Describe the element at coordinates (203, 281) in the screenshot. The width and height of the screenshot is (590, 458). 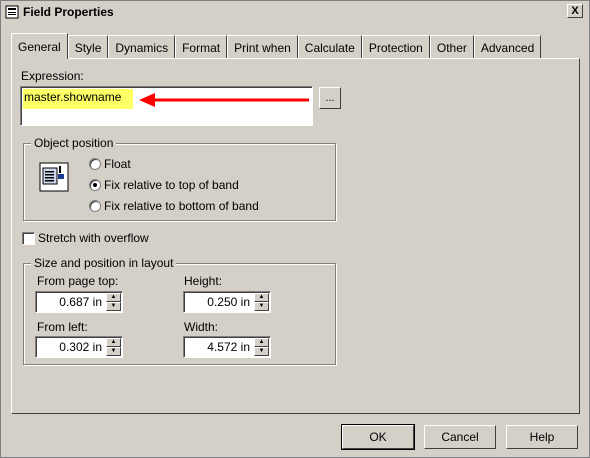
I see `height-label: Height:` at that location.